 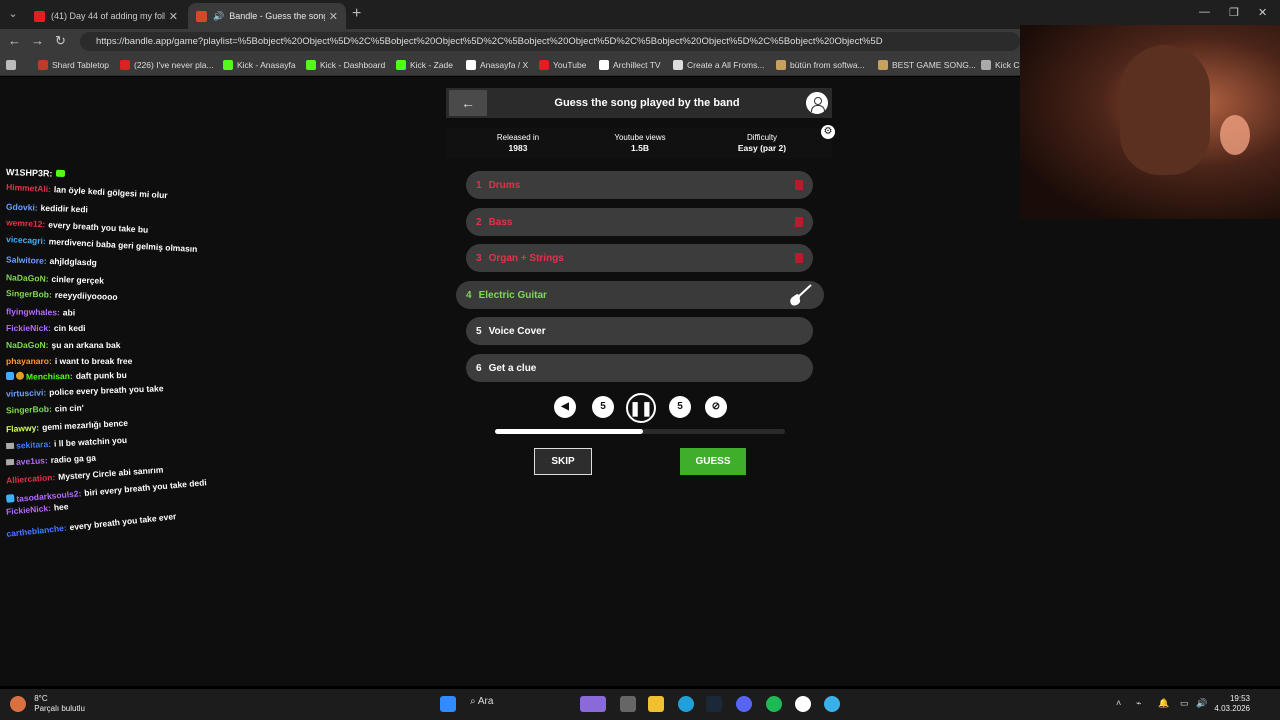 What do you see at coordinates (630, 65) in the screenshot?
I see `bookmark-item: Archillect TV` at bounding box center [630, 65].